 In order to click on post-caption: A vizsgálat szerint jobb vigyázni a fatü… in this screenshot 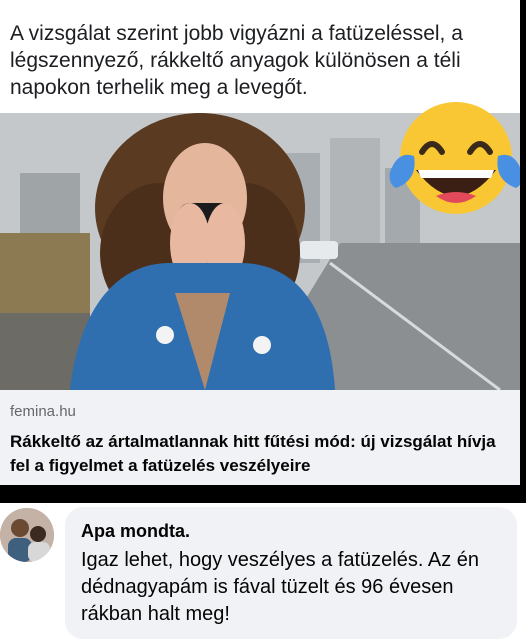, I will do `click(236, 60)`.